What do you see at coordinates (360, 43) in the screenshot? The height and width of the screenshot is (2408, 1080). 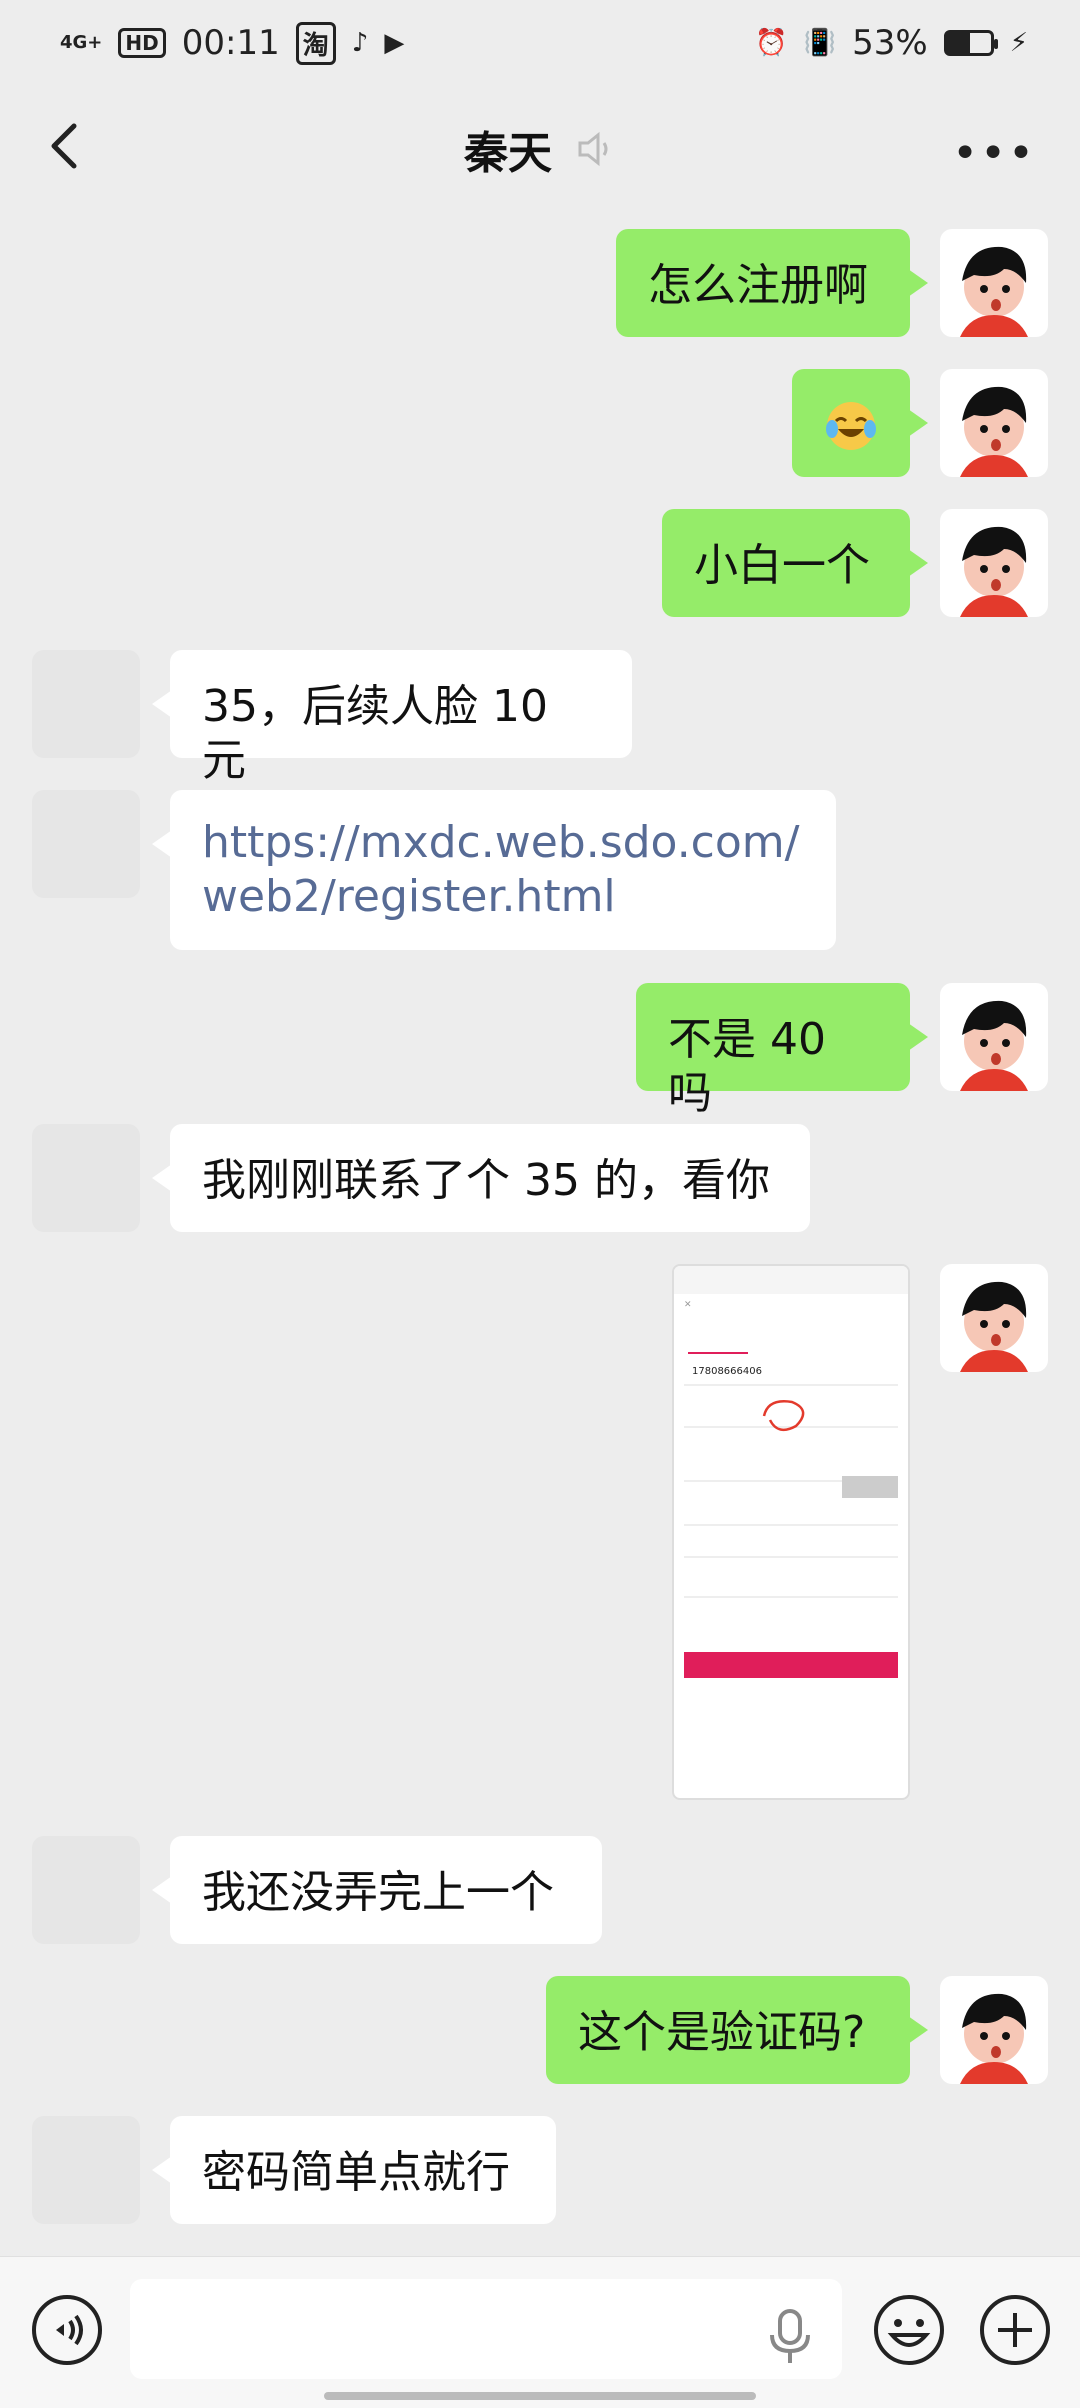 I see `tiktok-icon: ♪` at bounding box center [360, 43].